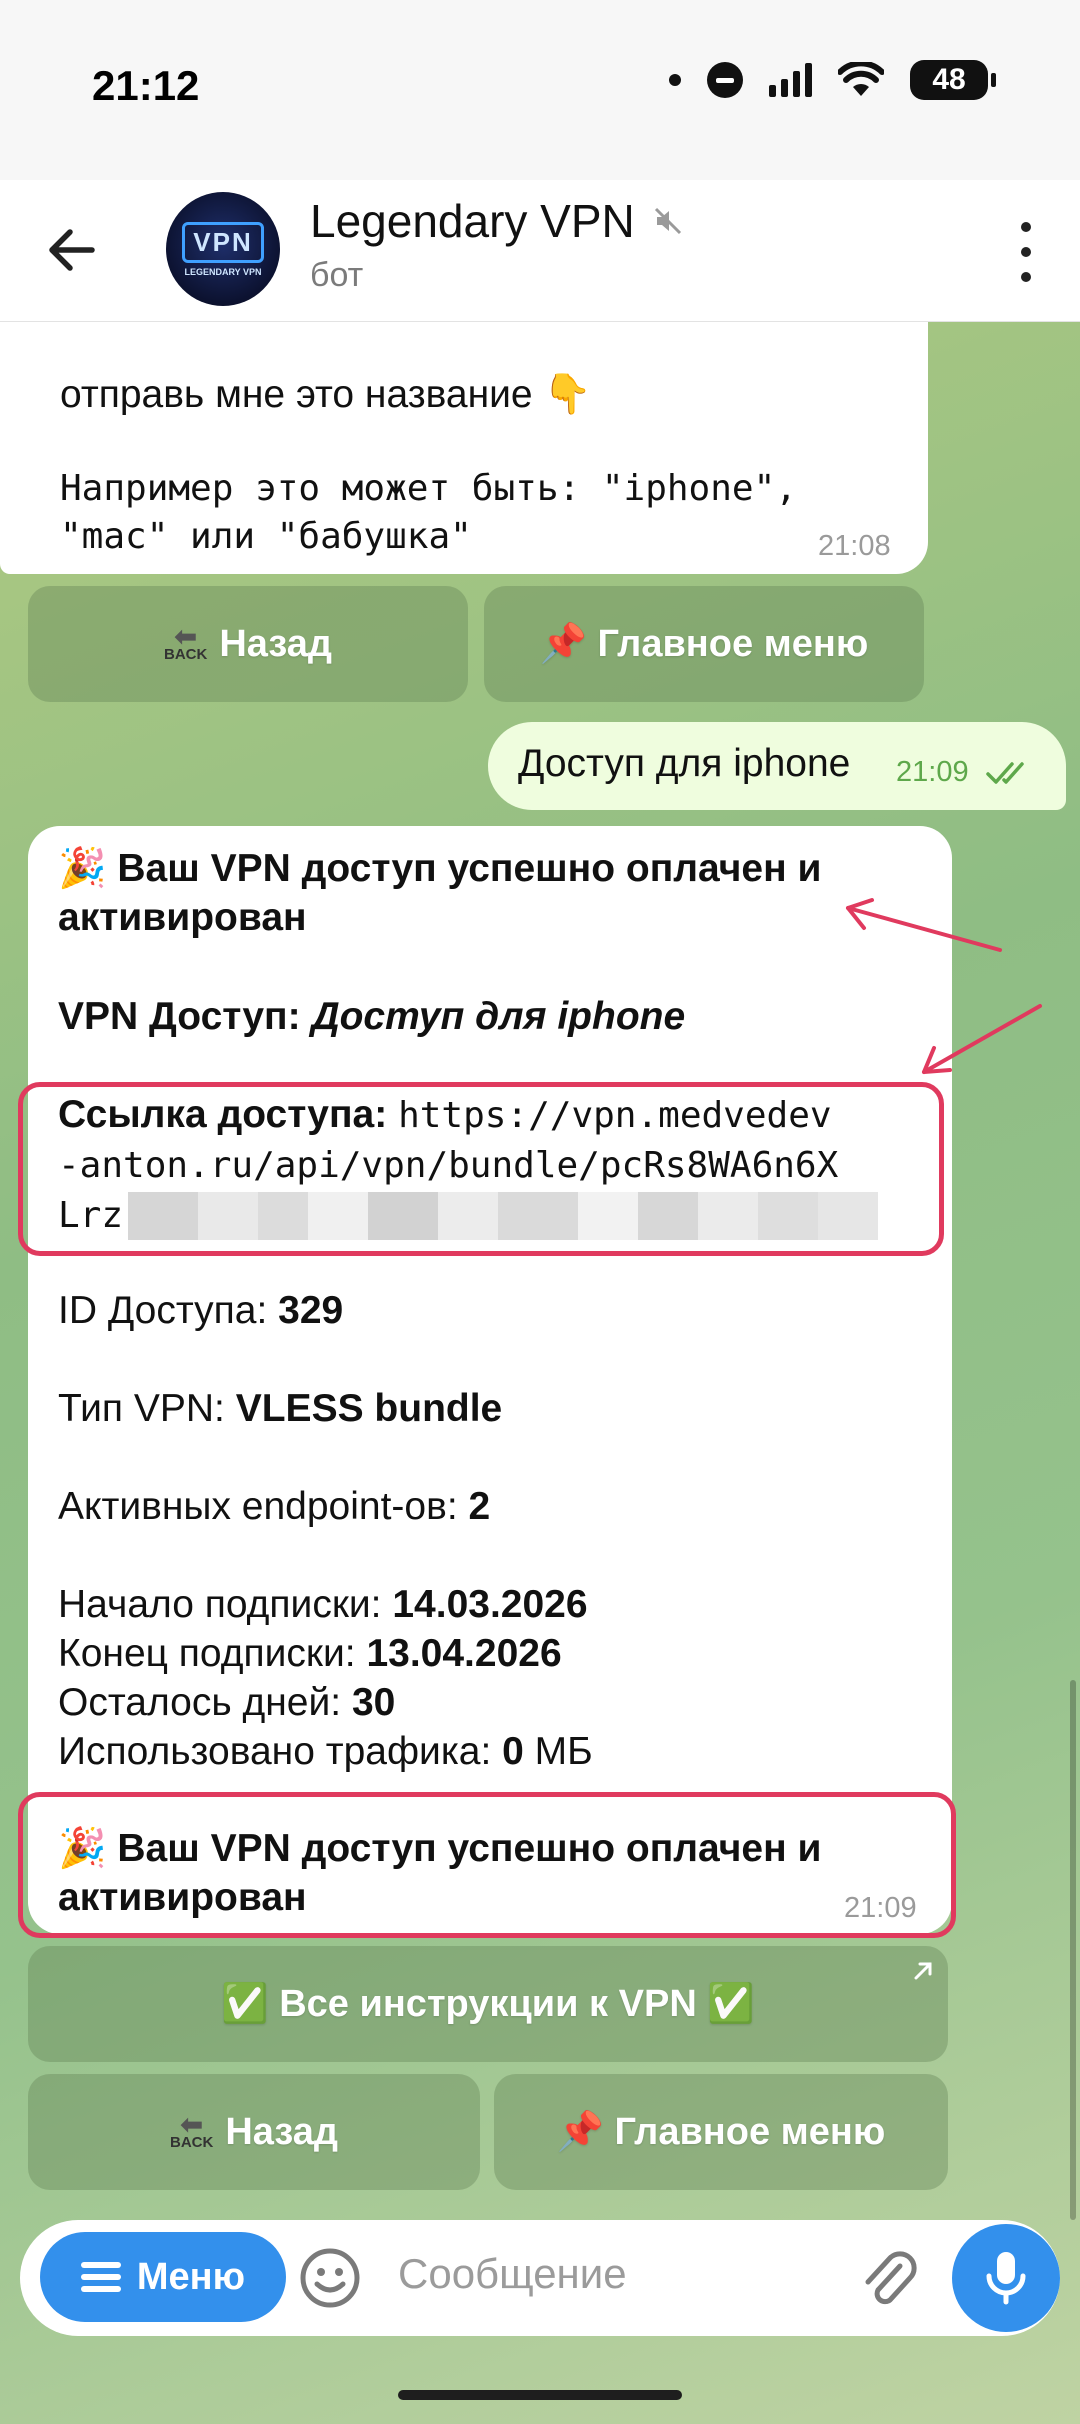 The image size is (1080, 2424). What do you see at coordinates (223, 271) in the screenshot?
I see `avatar-logo-subtext: LEGENDARY VPN` at bounding box center [223, 271].